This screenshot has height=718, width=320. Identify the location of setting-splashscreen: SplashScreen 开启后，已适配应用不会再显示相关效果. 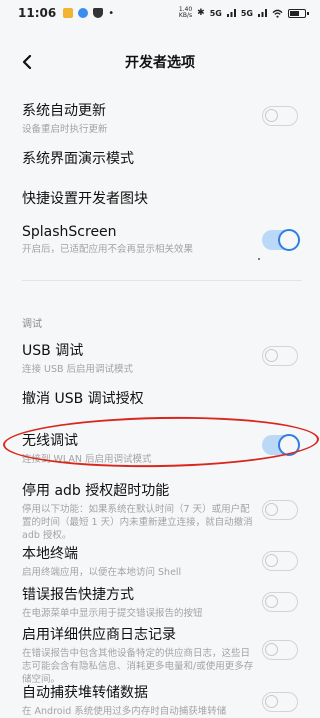
(162, 240).